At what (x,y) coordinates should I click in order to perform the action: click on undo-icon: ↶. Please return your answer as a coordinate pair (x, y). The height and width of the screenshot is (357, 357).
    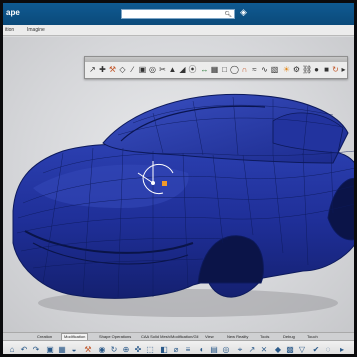
    Looking at the image, I should click on (24, 349).